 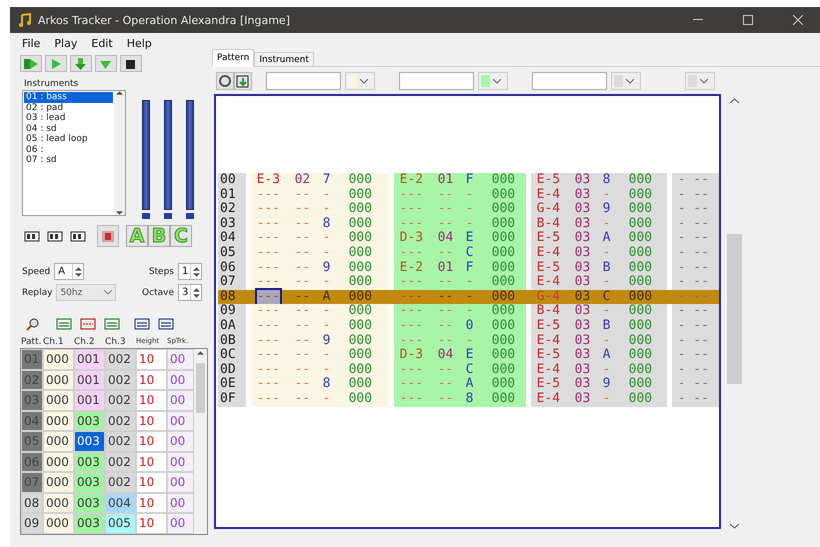 I want to click on note-cell: E-2, so click(x=412, y=268).